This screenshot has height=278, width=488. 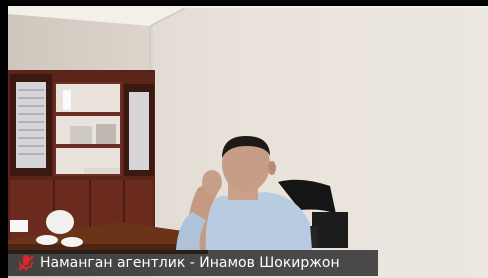 I want to click on participant-name: Наманган агентлик - Инамов Шокиржон, so click(x=190, y=263).